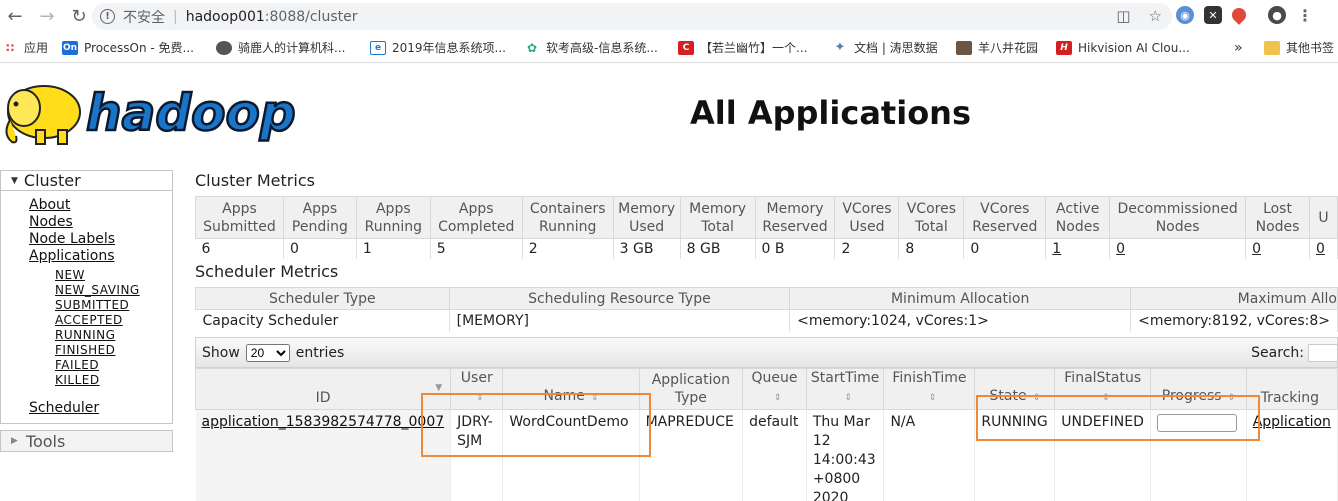 The height and width of the screenshot is (501, 1338). Describe the element at coordinates (691, 455) in the screenshot. I see `app-type: MAPREDUCE` at that location.